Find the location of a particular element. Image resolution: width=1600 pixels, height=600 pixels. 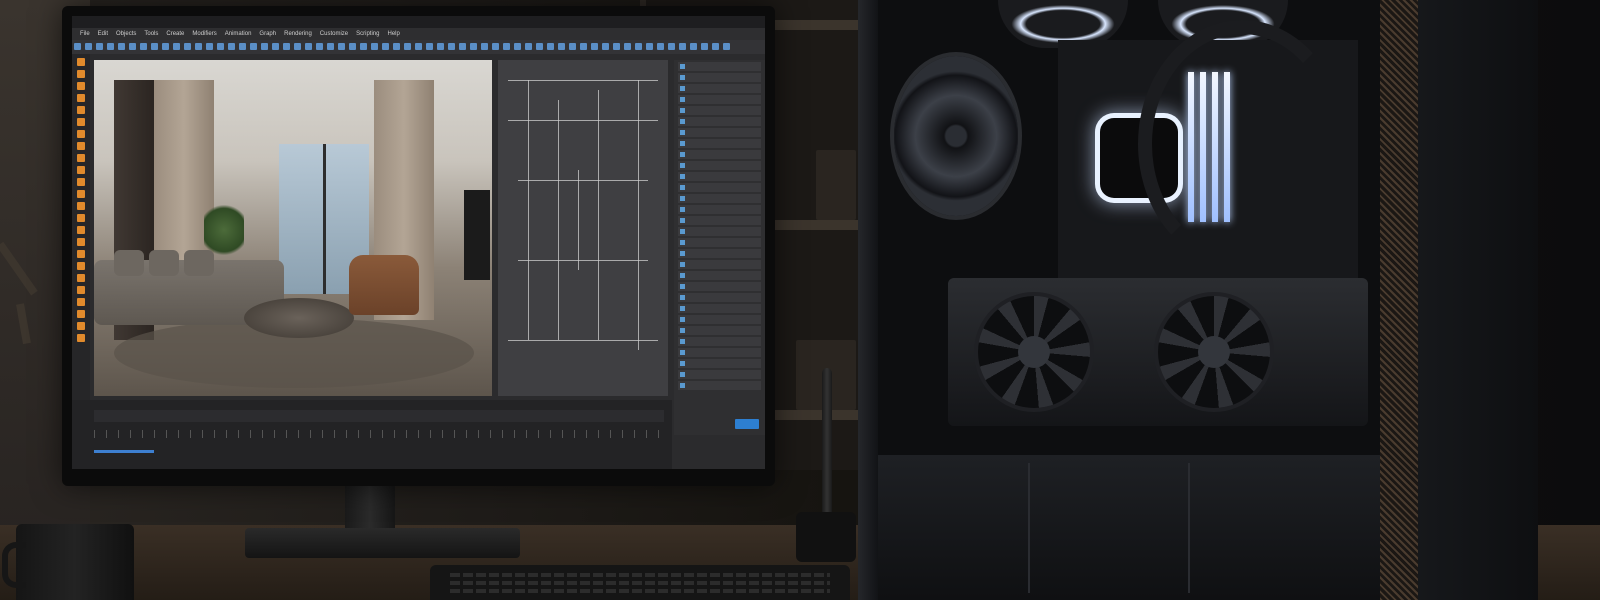

menu-item: Scripting is located at coordinates (367, 34).